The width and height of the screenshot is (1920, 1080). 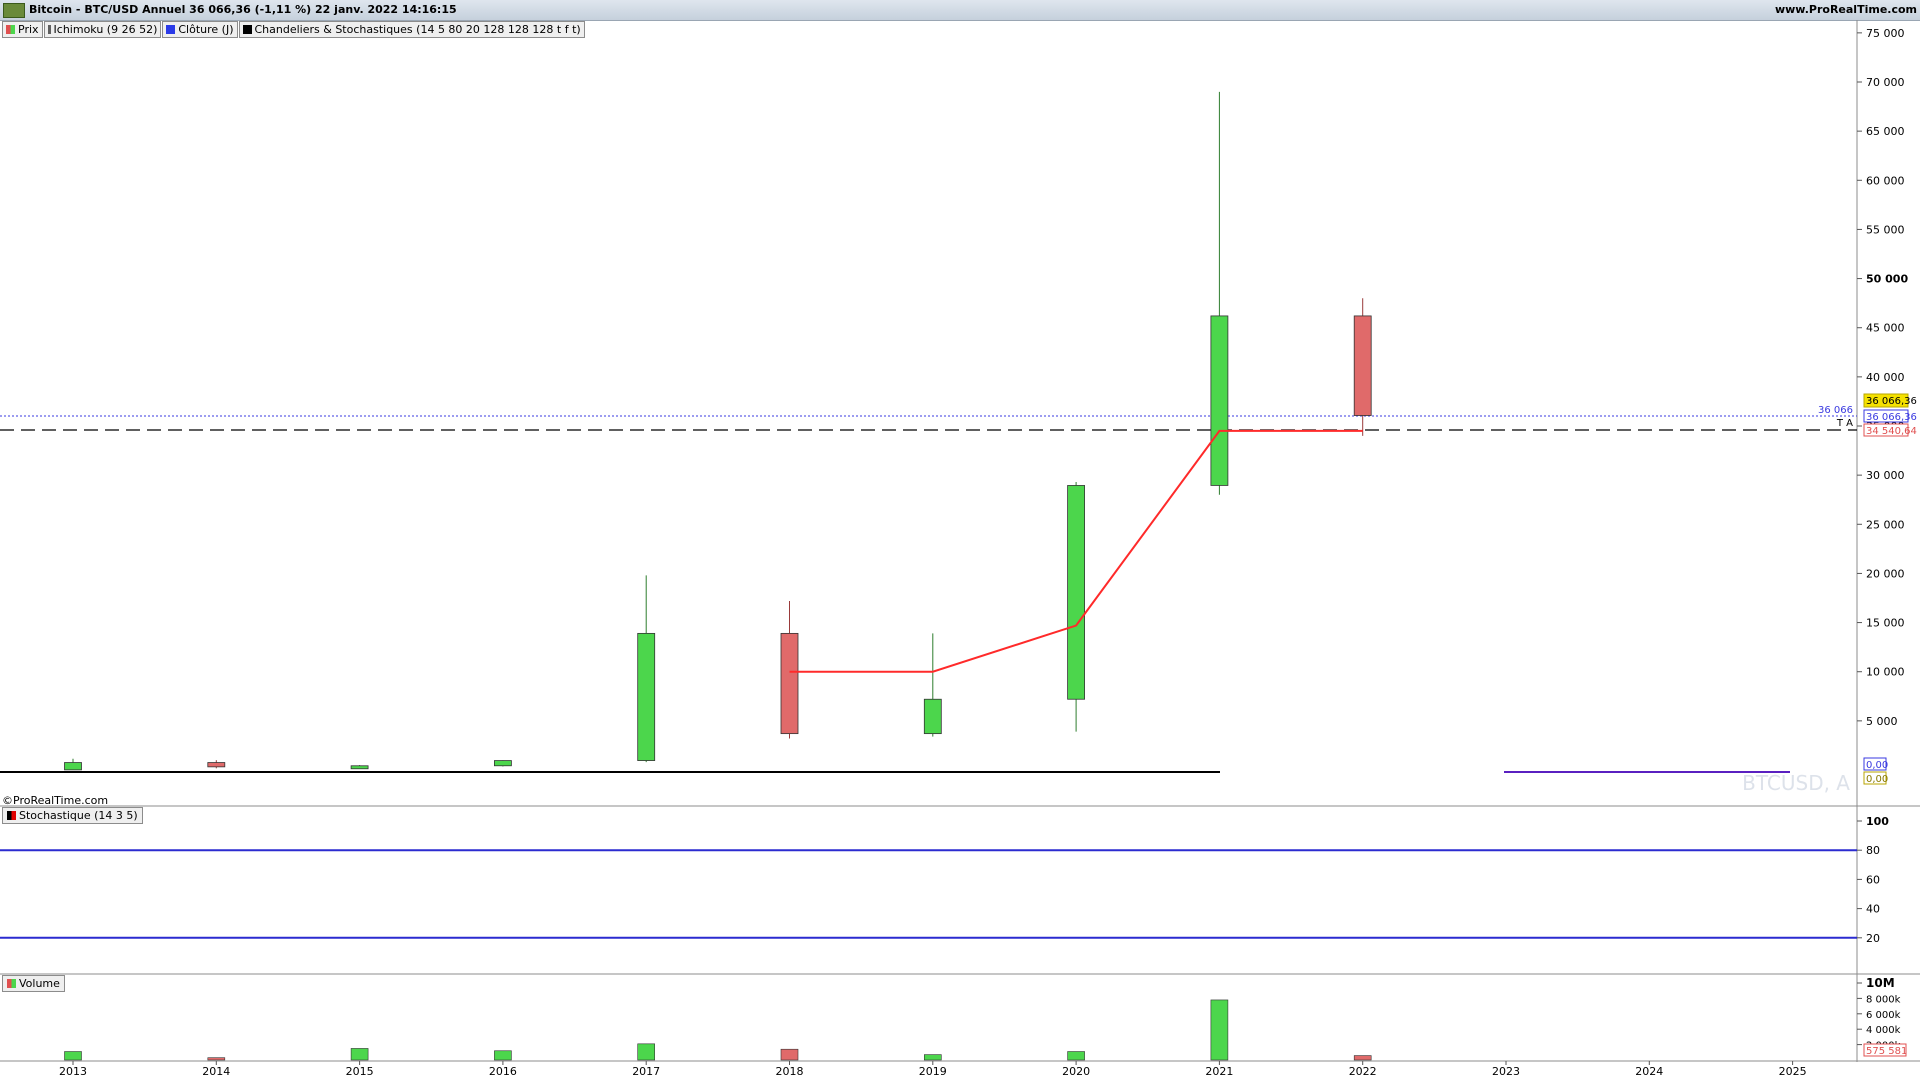 What do you see at coordinates (216, 1059) in the screenshot?
I see `volume-bar-2014` at bounding box center [216, 1059].